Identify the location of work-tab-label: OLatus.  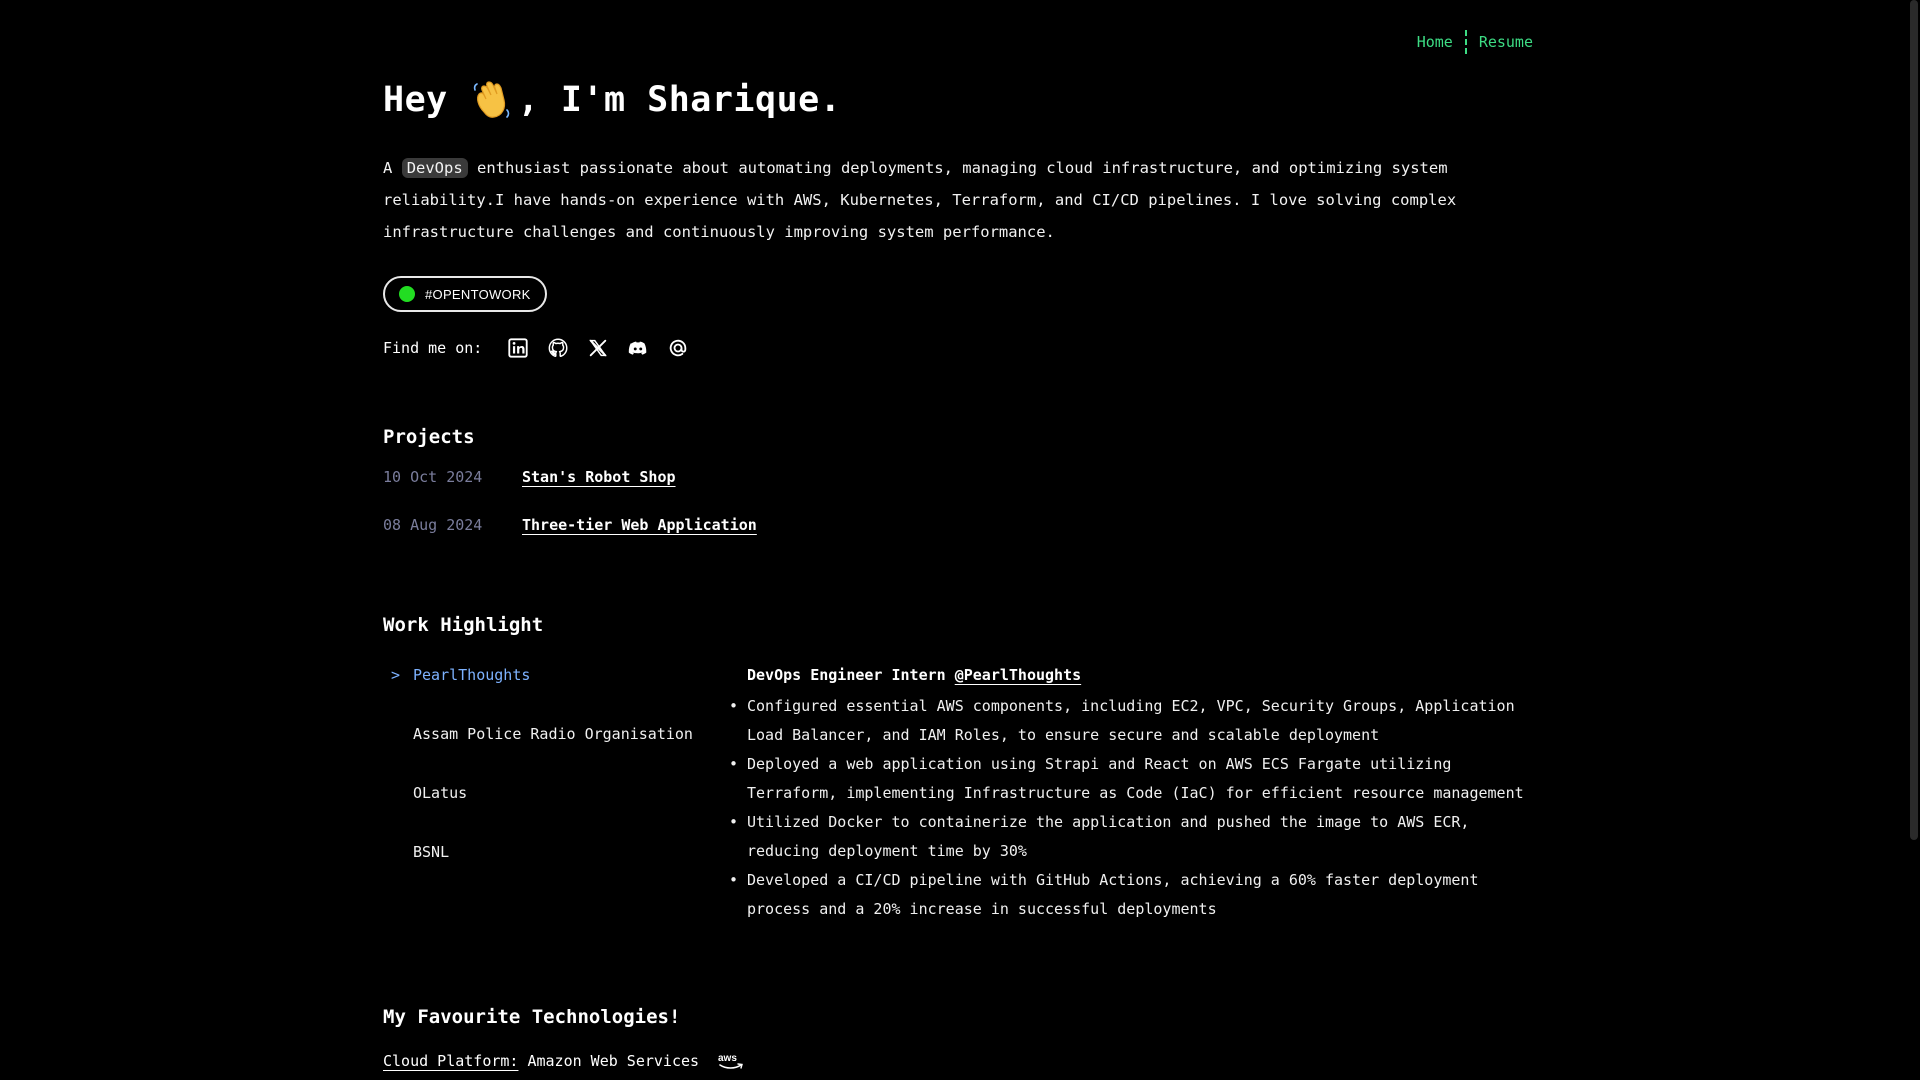
(440, 793).